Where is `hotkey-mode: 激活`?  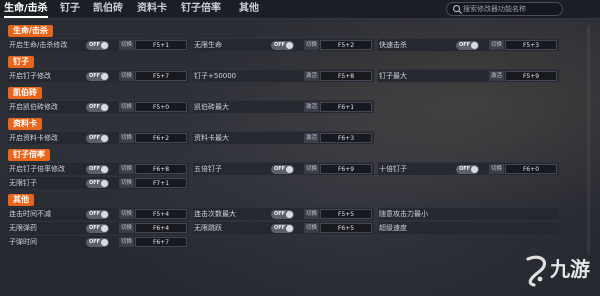
hotkey-mode: 激活 is located at coordinates (312, 76).